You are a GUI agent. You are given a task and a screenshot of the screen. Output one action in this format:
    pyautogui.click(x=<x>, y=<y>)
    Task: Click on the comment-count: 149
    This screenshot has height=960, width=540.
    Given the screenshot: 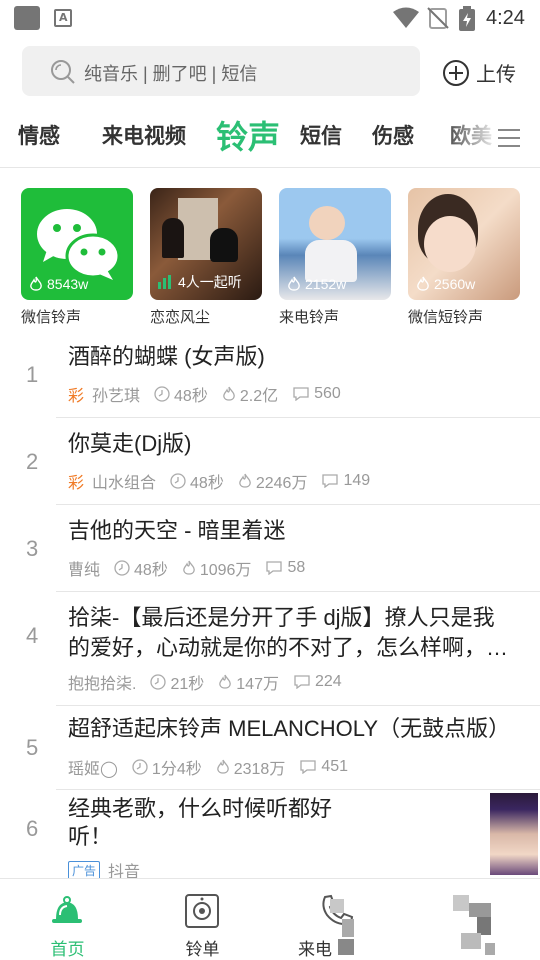 What is the action you would take?
    pyautogui.click(x=345, y=481)
    